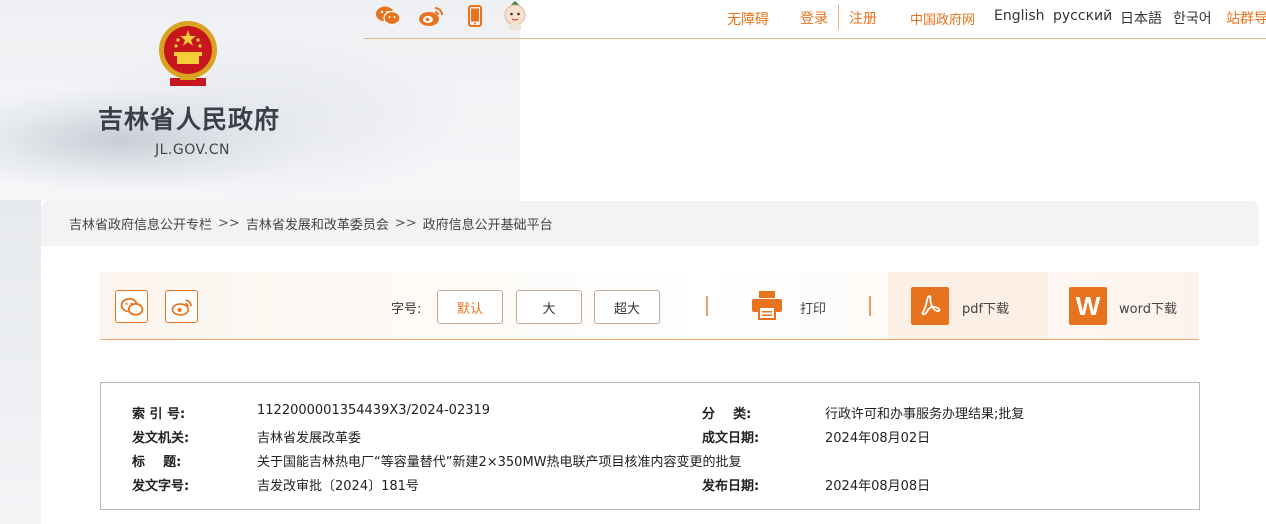 The width and height of the screenshot is (1266, 524). What do you see at coordinates (1019, 16) in the screenshot?
I see `english-link: English` at bounding box center [1019, 16].